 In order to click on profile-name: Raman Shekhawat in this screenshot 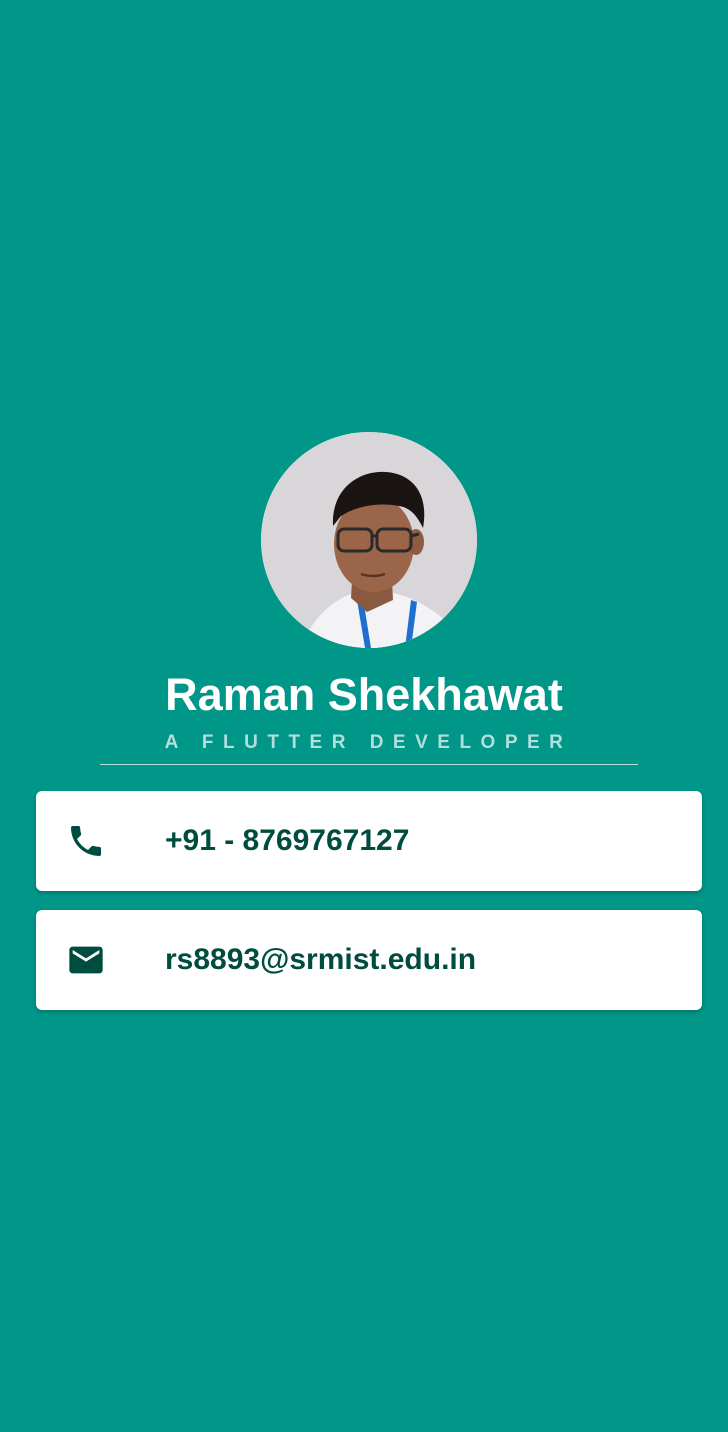, I will do `click(364, 694)`.